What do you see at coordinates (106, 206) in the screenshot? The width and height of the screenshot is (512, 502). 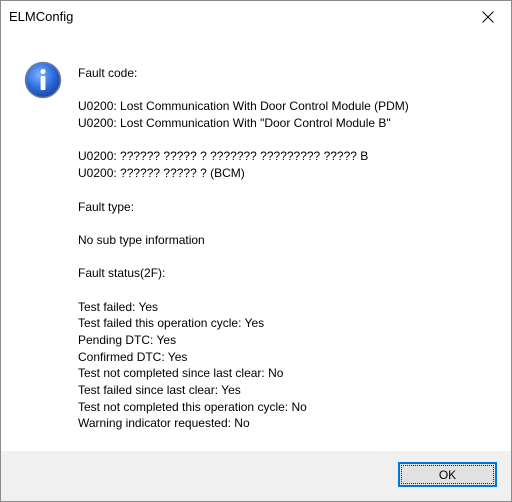 I see `message-line: Fault type:` at bounding box center [106, 206].